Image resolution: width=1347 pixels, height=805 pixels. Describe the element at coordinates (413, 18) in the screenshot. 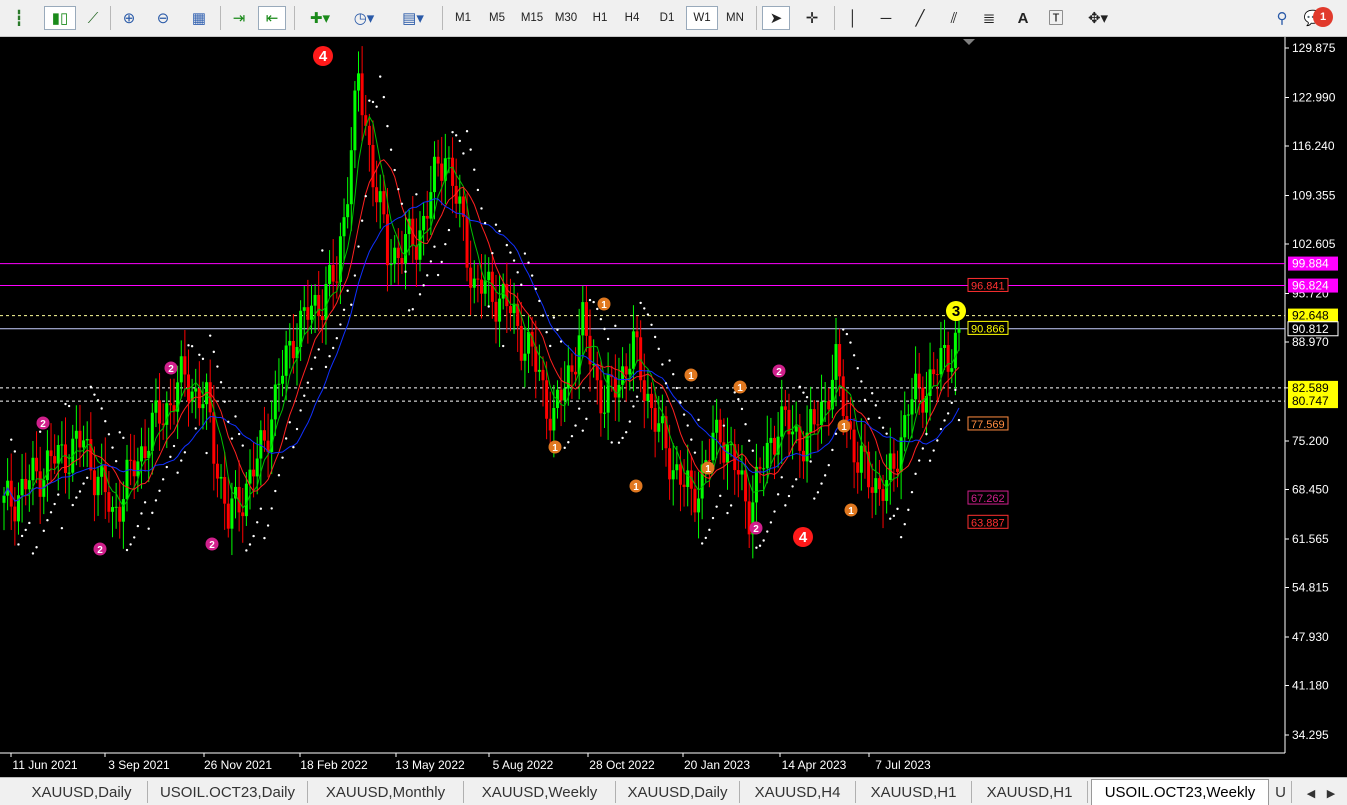

I see `template-icon: ▤▾` at that location.